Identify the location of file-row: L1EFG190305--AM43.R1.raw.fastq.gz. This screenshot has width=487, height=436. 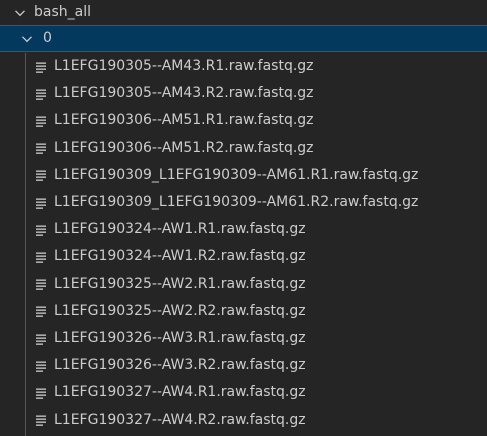
(243, 66).